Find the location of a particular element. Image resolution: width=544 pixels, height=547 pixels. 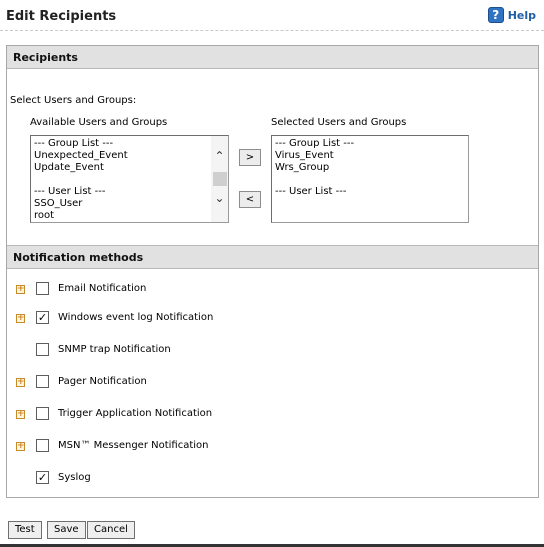

selected-list-option: --- Group List --- is located at coordinates (370, 144).